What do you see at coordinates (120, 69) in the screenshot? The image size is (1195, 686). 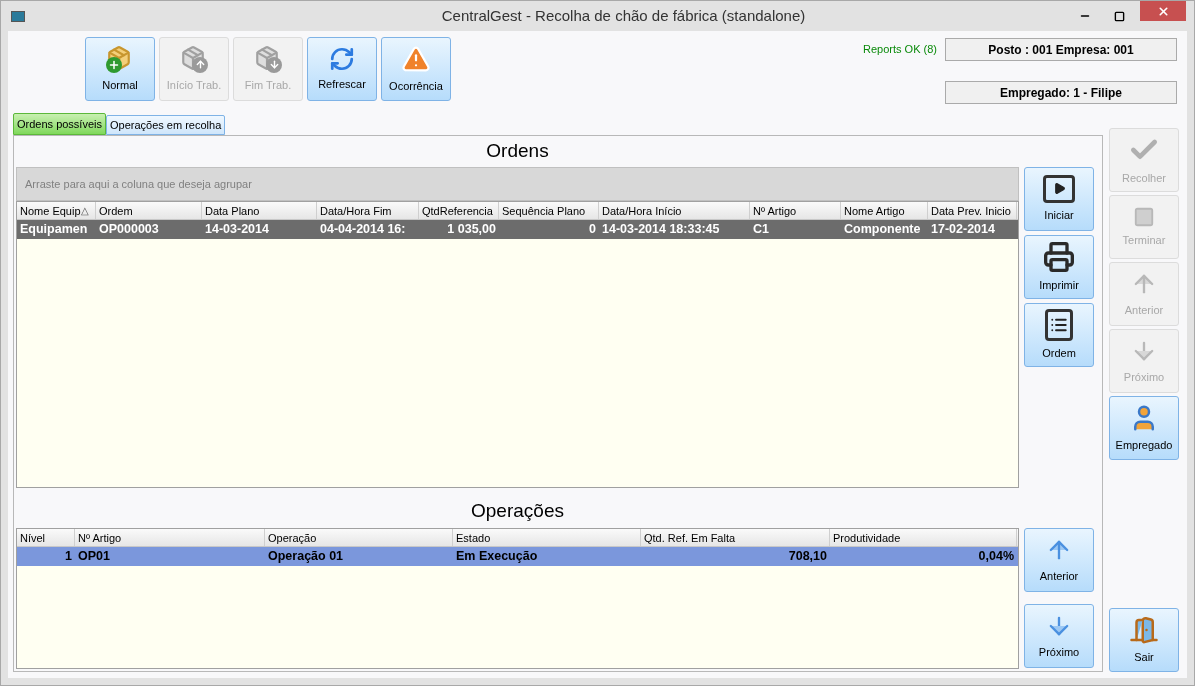 I see `toolbar-button: Normal` at bounding box center [120, 69].